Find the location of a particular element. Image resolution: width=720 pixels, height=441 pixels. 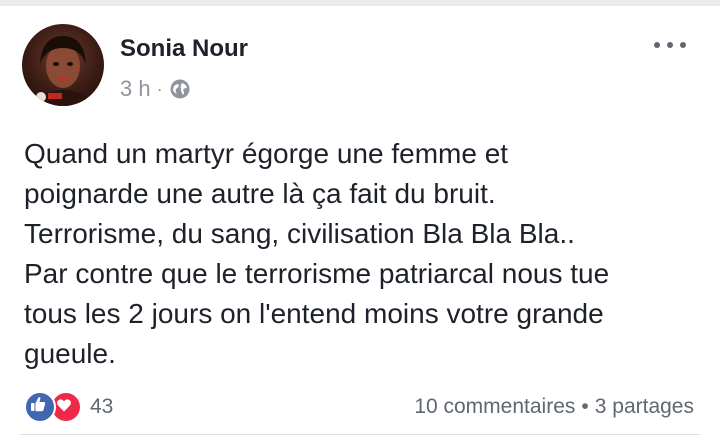

post-stats: 10 commentaires • 3 partages is located at coordinates (554, 407).